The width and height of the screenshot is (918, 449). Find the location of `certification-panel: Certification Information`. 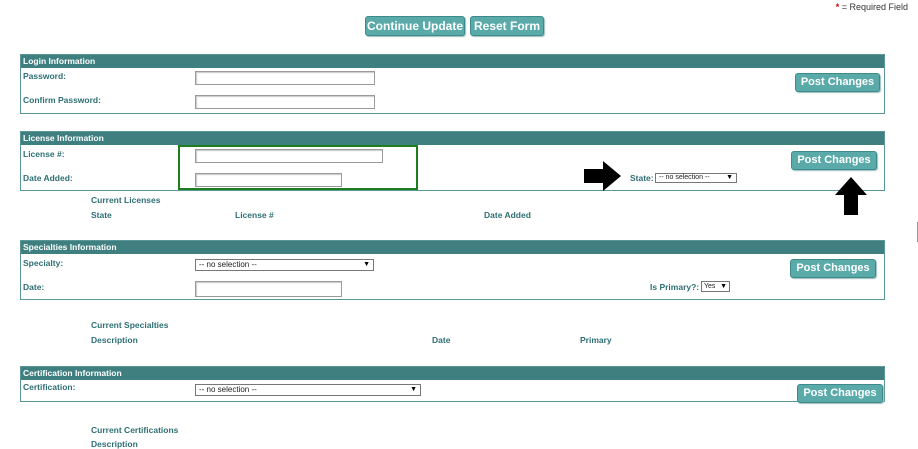

certification-panel: Certification Information is located at coordinates (452, 384).